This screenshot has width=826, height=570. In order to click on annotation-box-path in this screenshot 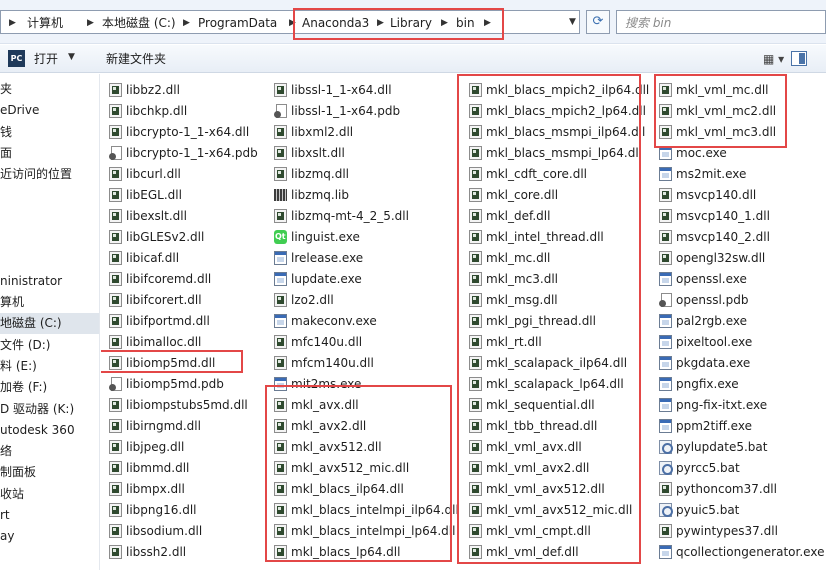, I will do `click(398, 24)`.